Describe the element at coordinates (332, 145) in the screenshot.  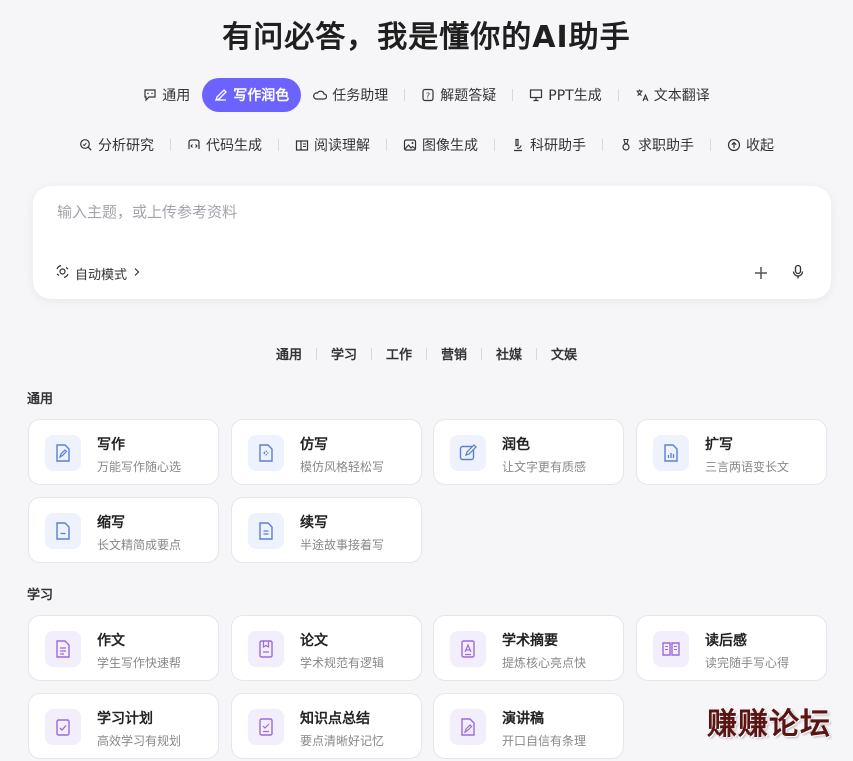
I see `tab-reading-comprehension: 阅读理解` at that location.